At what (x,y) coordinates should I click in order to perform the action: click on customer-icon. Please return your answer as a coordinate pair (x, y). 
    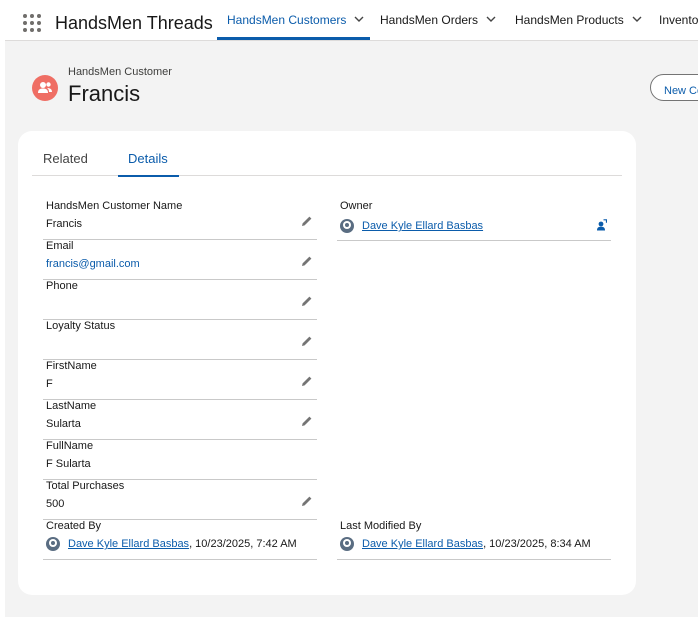
    Looking at the image, I should click on (45, 88).